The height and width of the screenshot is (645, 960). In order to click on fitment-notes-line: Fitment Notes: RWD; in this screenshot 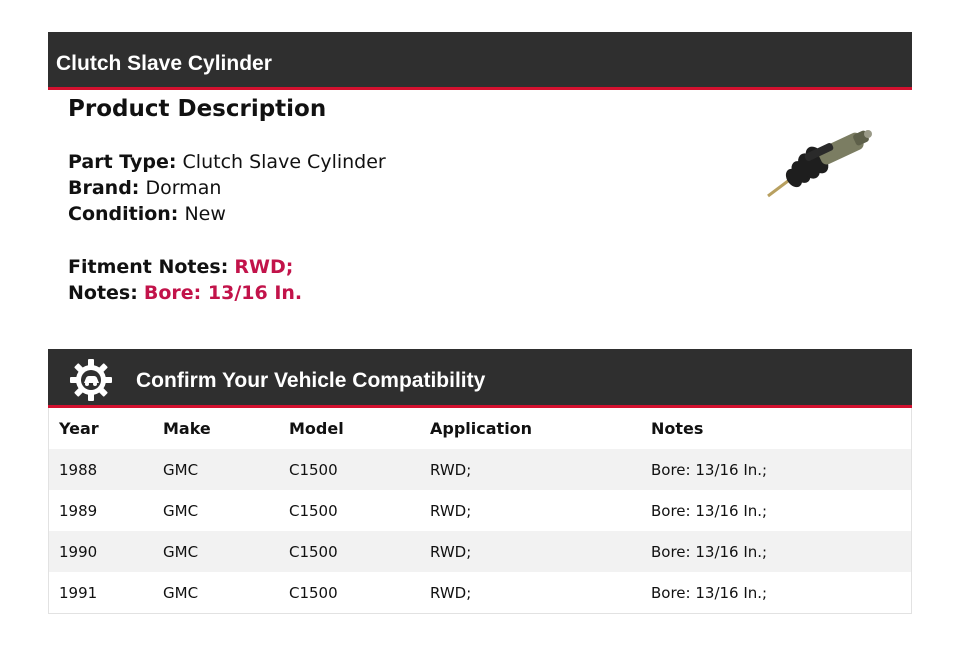, I will do `click(180, 267)`.